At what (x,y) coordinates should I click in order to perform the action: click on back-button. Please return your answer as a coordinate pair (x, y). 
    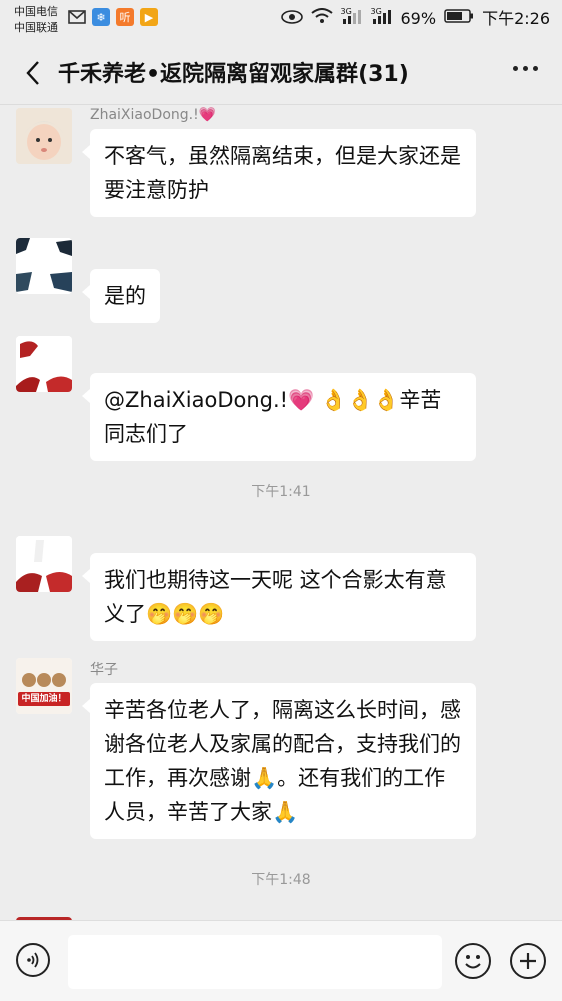
    Looking at the image, I should click on (33, 73).